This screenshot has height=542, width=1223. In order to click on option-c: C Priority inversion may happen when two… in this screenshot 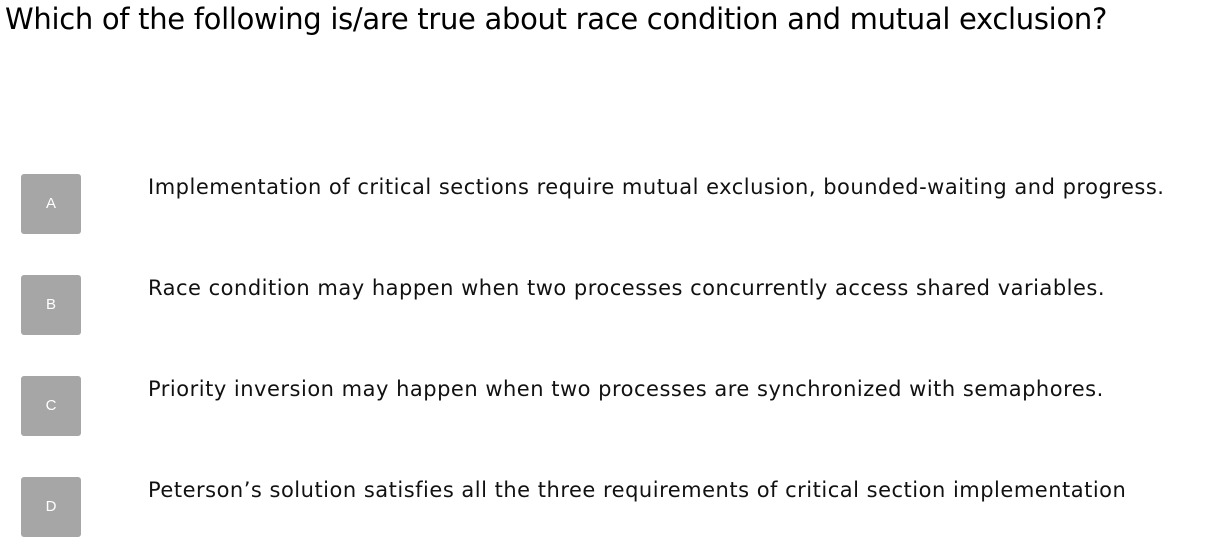, I will do `click(621, 407)`.